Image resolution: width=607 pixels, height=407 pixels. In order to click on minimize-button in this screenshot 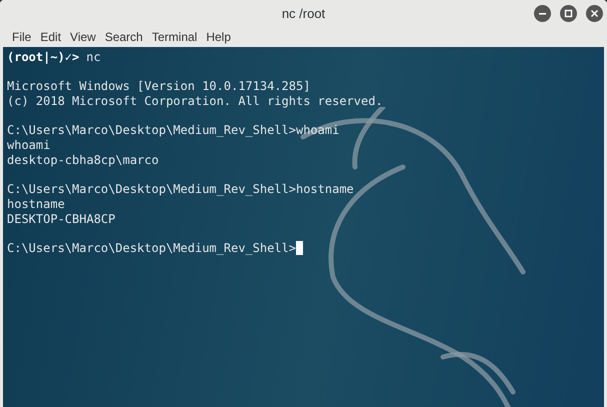, I will do `click(542, 13)`.